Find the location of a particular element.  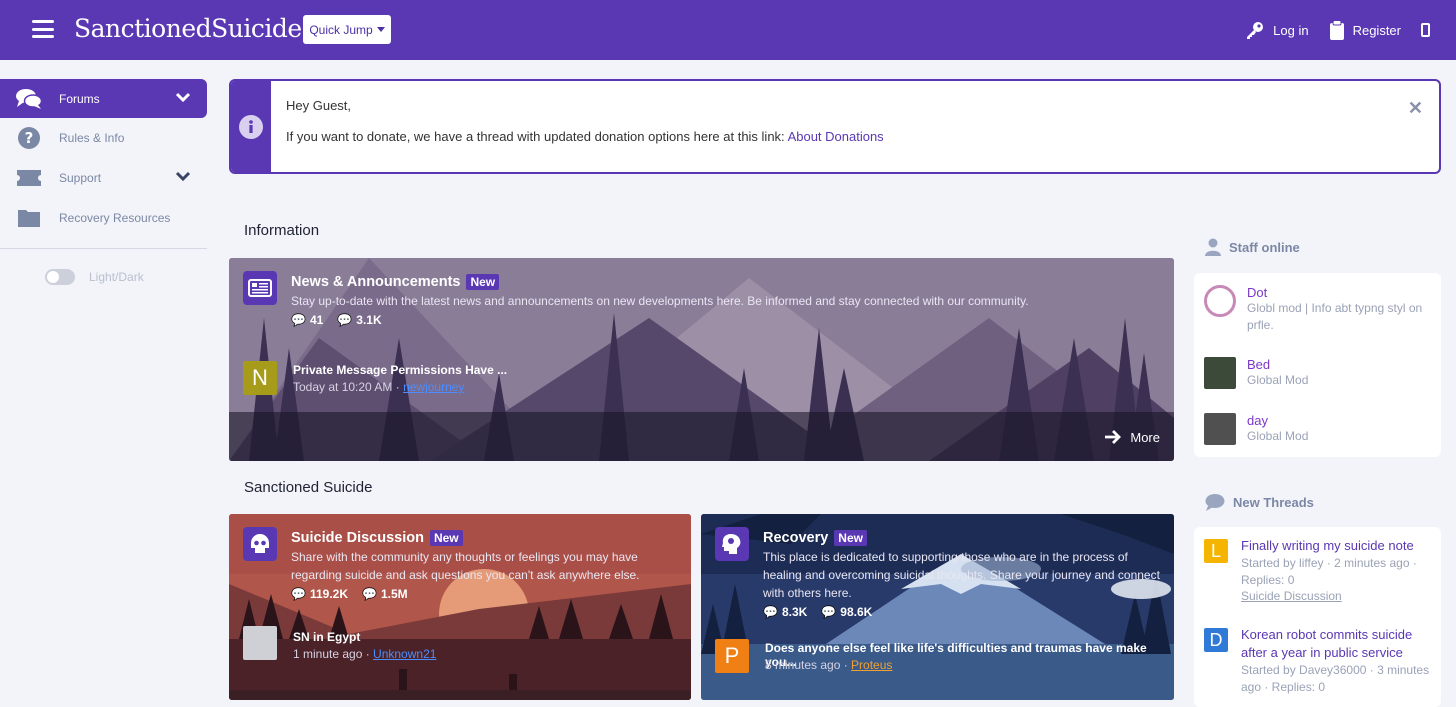

key-icon is located at coordinates (1255, 30).